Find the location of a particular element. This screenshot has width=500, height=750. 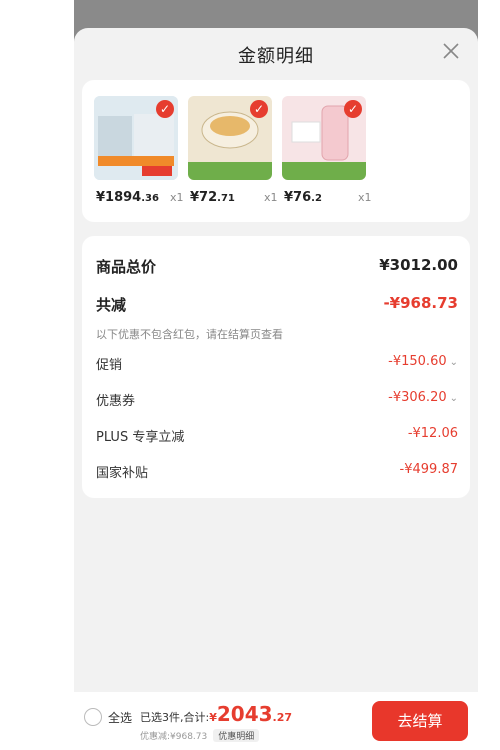

summary-prefix: 已选3件,合计: is located at coordinates (175, 717).